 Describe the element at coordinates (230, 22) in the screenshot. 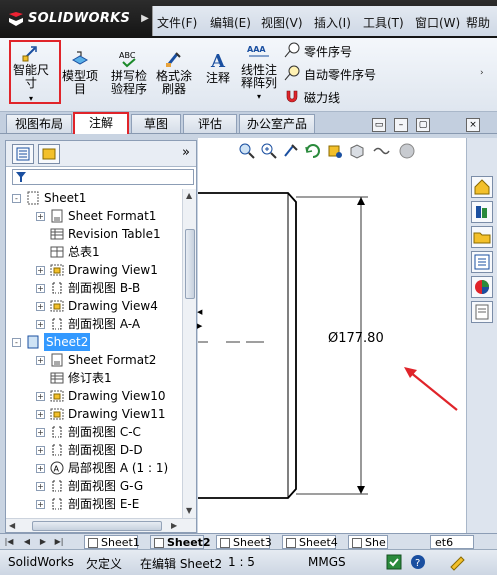

I see `menu-edit: 编辑(E)` at that location.